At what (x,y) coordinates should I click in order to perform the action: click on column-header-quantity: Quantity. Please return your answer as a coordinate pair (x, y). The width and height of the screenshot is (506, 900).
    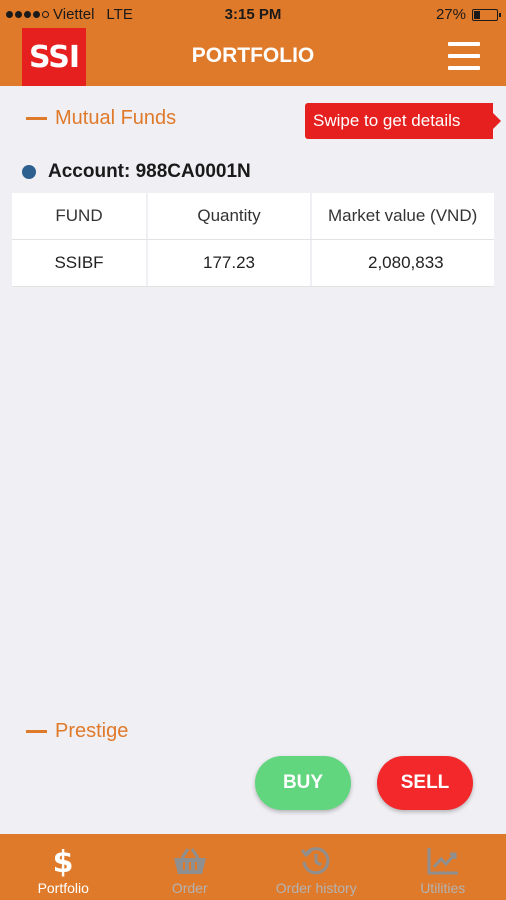
    Looking at the image, I should click on (230, 216).